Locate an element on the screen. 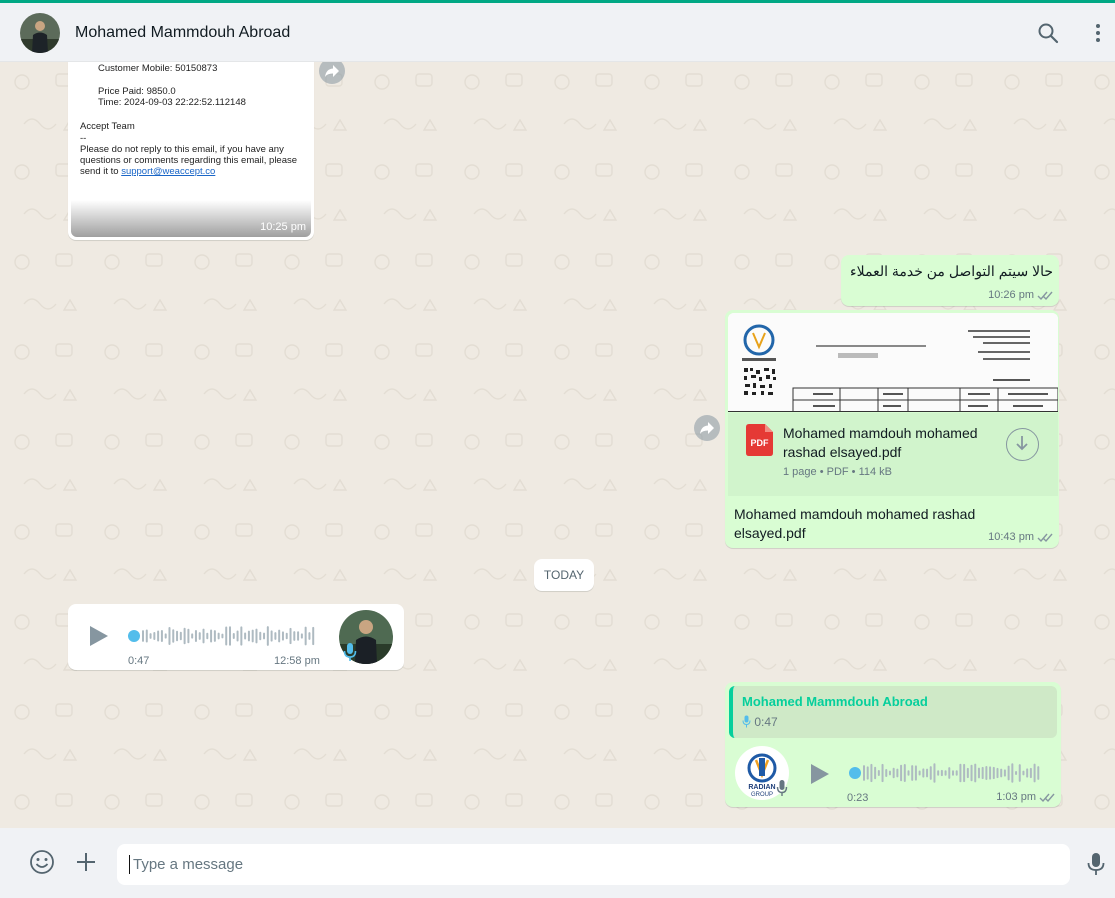 This screenshot has width=1115, height=898. incoming-voice-bubble: 0:47 12:58 pm is located at coordinates (236, 637).